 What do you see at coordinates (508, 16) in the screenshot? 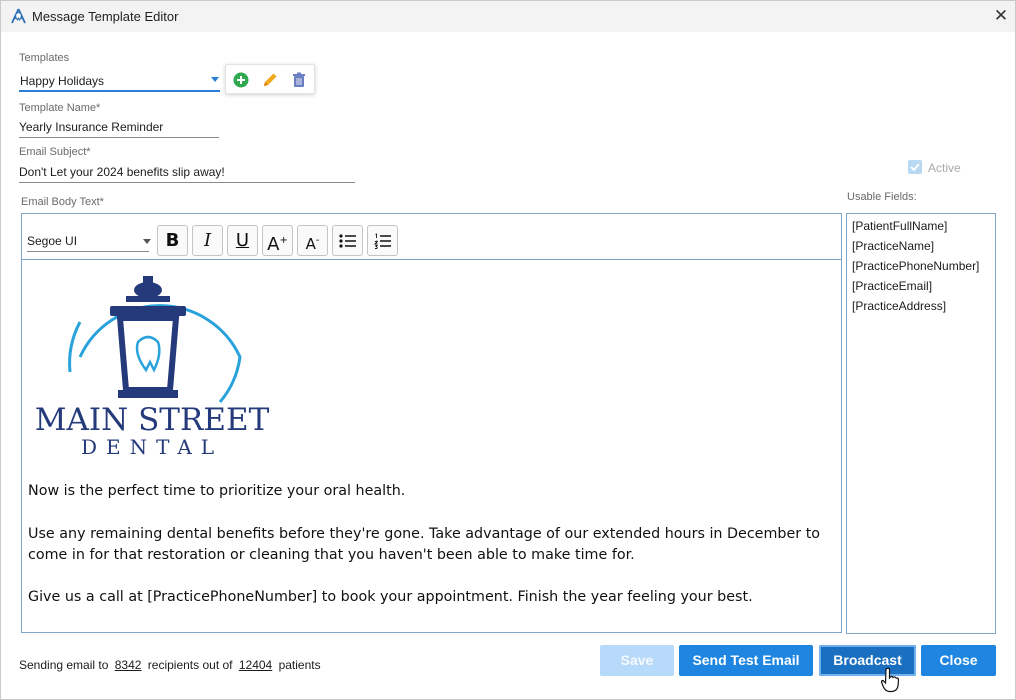
I see `title-bar: Message Template Editor ✕` at bounding box center [508, 16].